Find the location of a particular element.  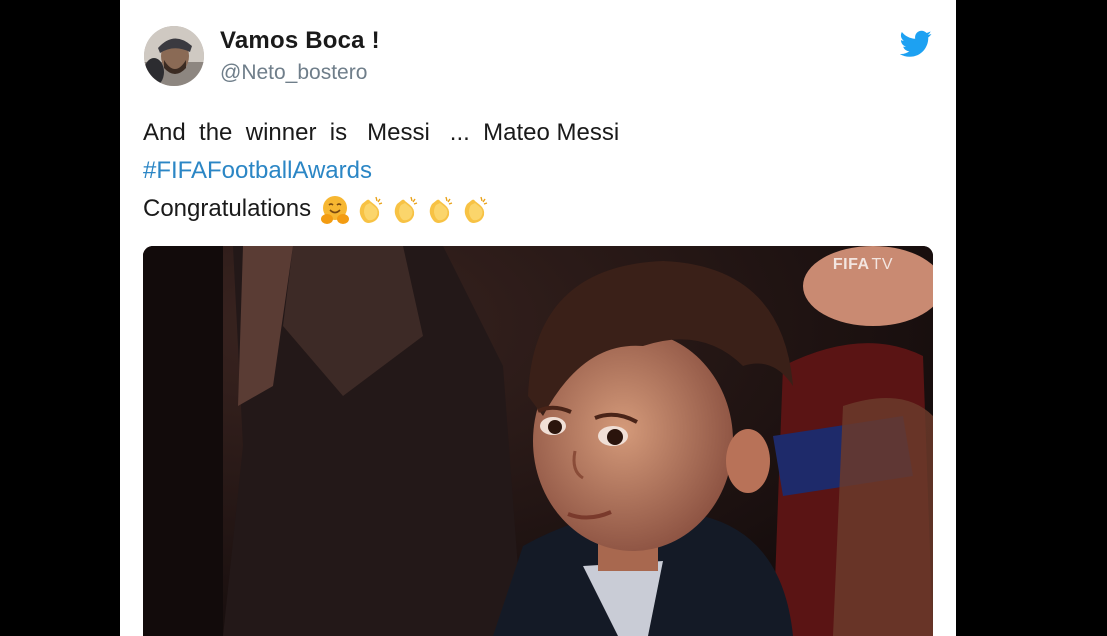

emoji-row is located at coordinates (406, 210).